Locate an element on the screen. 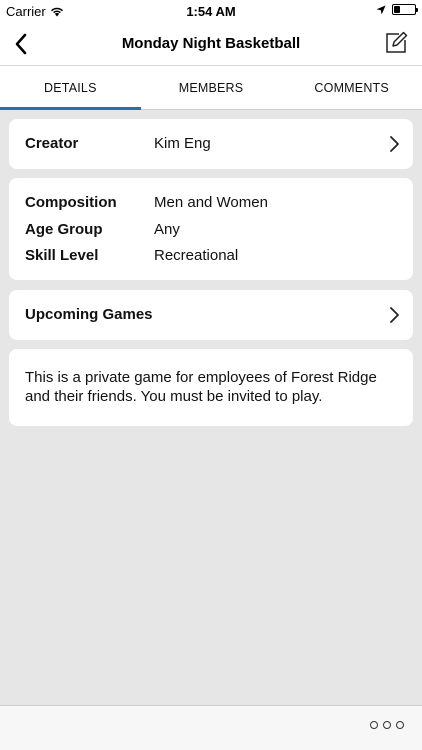  creator-row: Creator Kim Eng is located at coordinates (211, 144).